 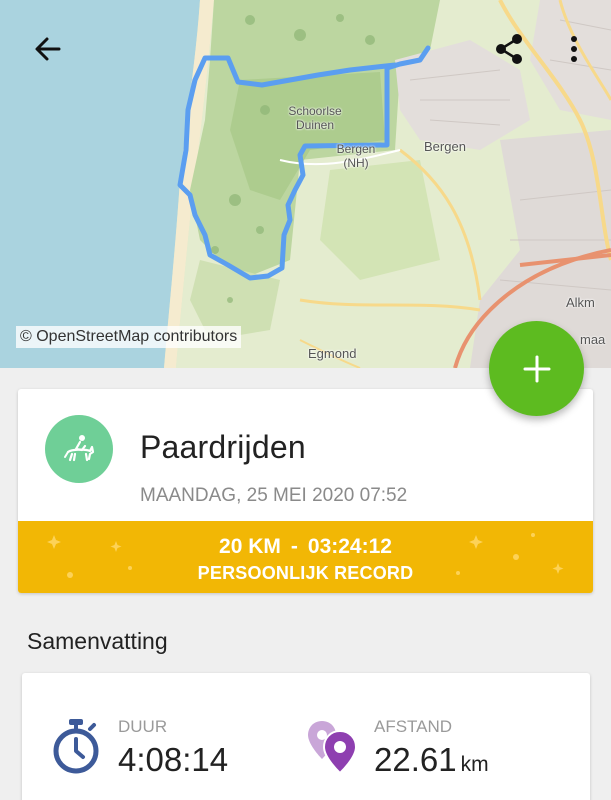 I want to click on more-options-button, so click(x=574, y=49).